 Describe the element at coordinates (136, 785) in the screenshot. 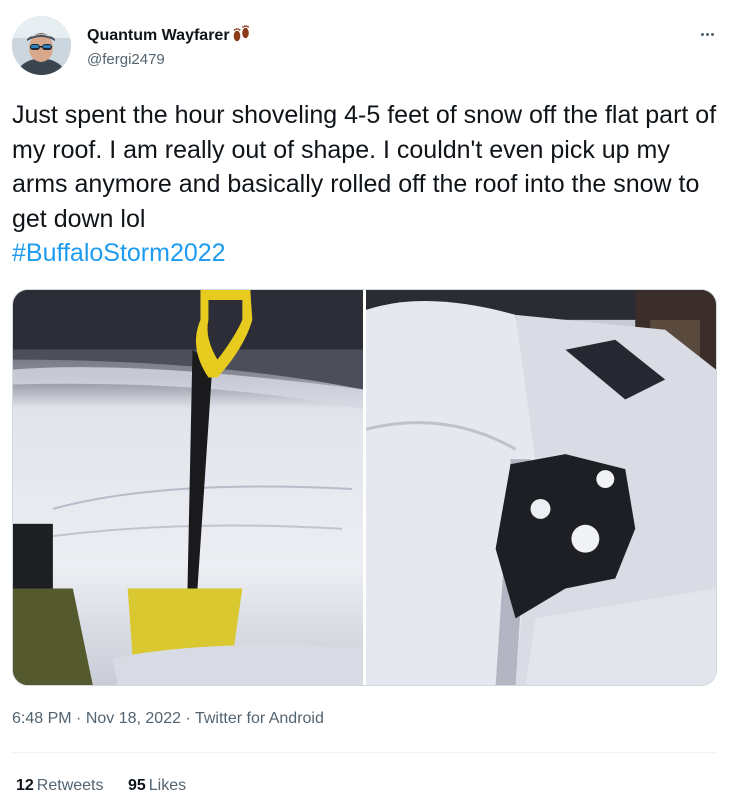

I see `likes-count: 95` at that location.